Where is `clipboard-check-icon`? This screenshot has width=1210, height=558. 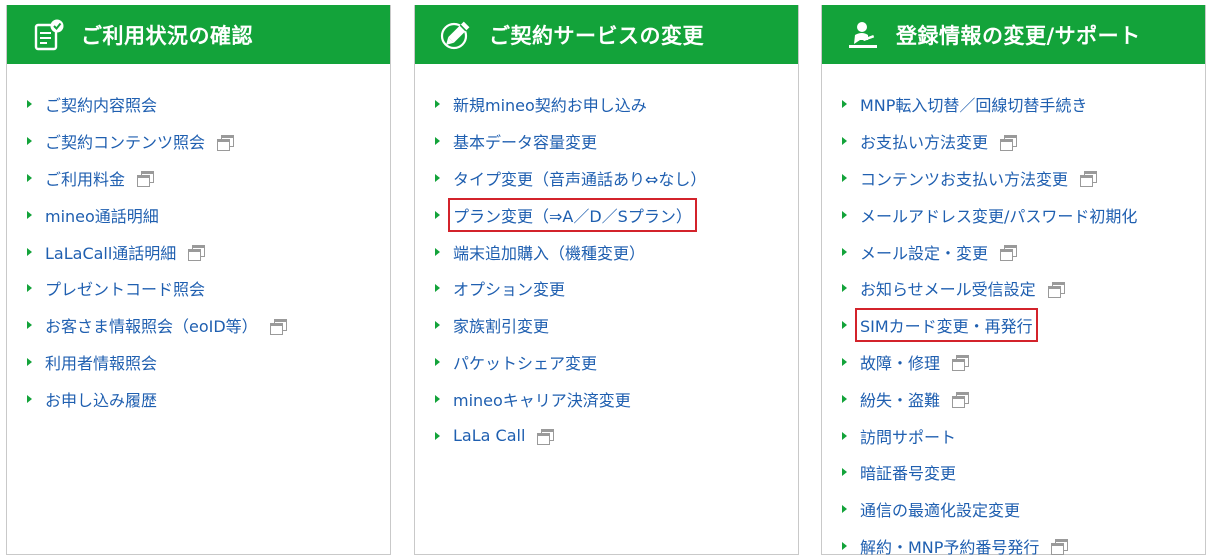
clipboard-check-icon is located at coordinates (48, 35).